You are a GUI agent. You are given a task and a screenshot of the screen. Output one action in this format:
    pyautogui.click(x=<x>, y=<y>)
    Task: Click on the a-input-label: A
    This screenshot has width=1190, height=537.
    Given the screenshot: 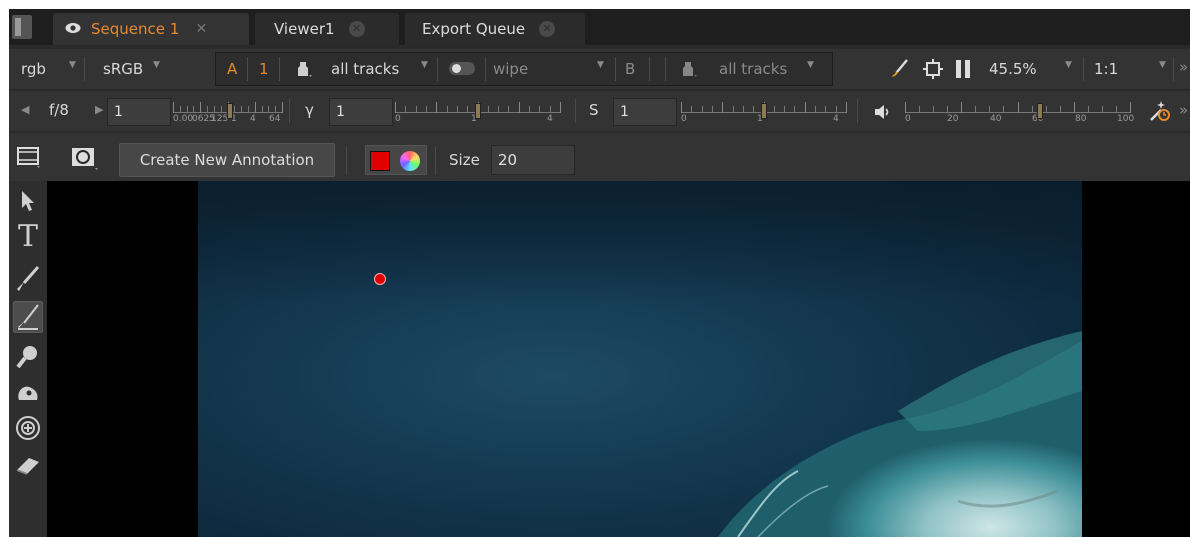 What is the action you would take?
    pyautogui.click(x=232, y=69)
    